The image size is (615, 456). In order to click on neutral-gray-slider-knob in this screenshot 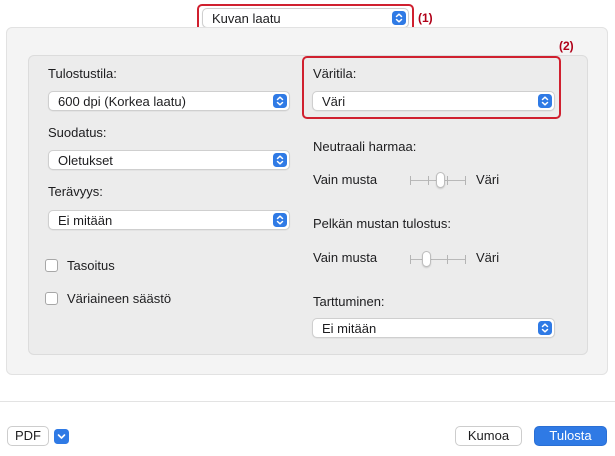, I will do `click(440, 180)`.